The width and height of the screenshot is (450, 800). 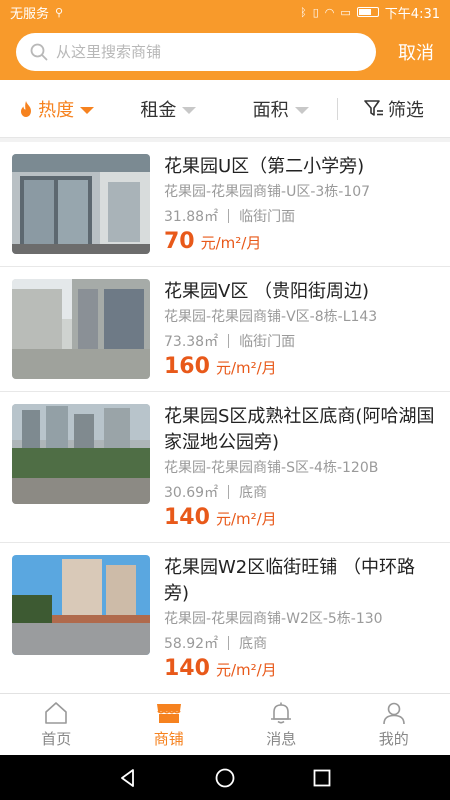 I want to click on home-icon, so click(x=56, y=712).